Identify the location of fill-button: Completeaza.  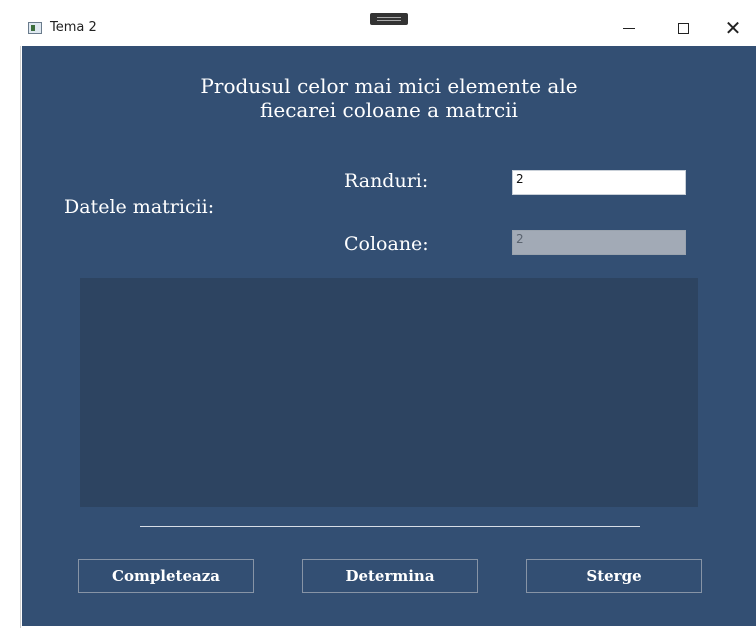
(166, 576).